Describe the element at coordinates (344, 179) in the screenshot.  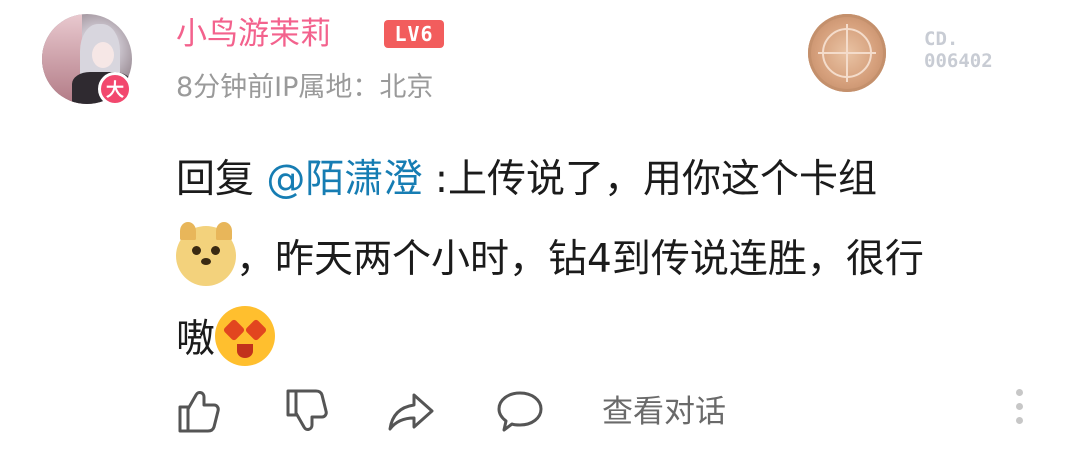
I see `mention-link: @陌潇澄` at that location.